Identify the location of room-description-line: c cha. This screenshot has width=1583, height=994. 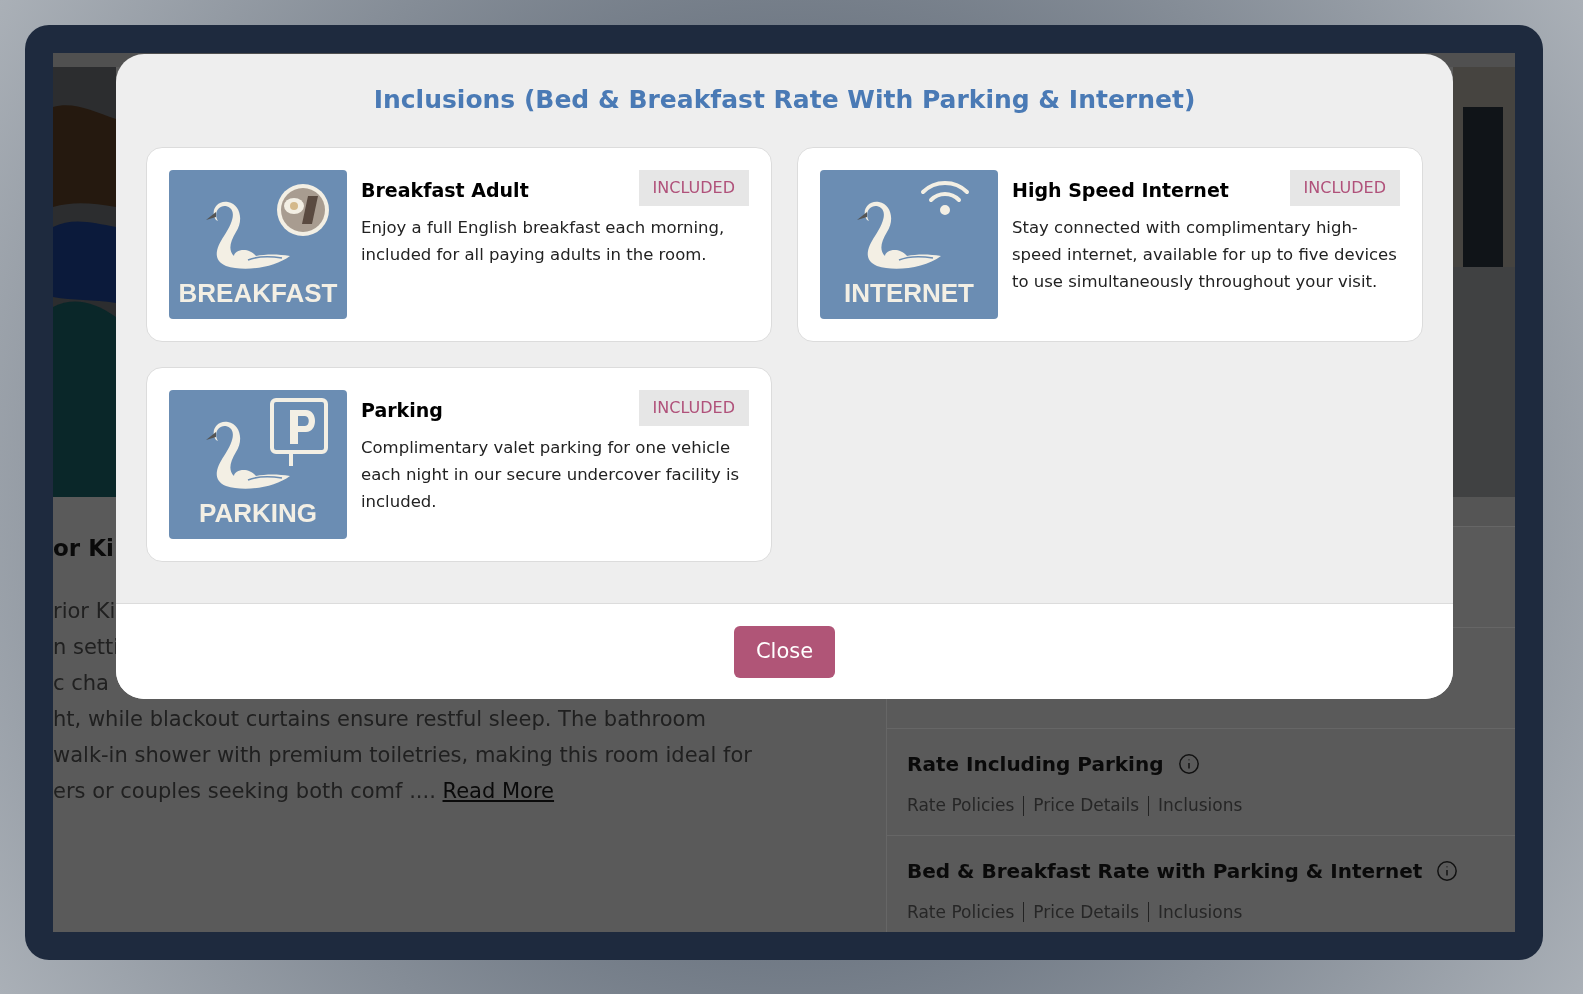
(81, 683).